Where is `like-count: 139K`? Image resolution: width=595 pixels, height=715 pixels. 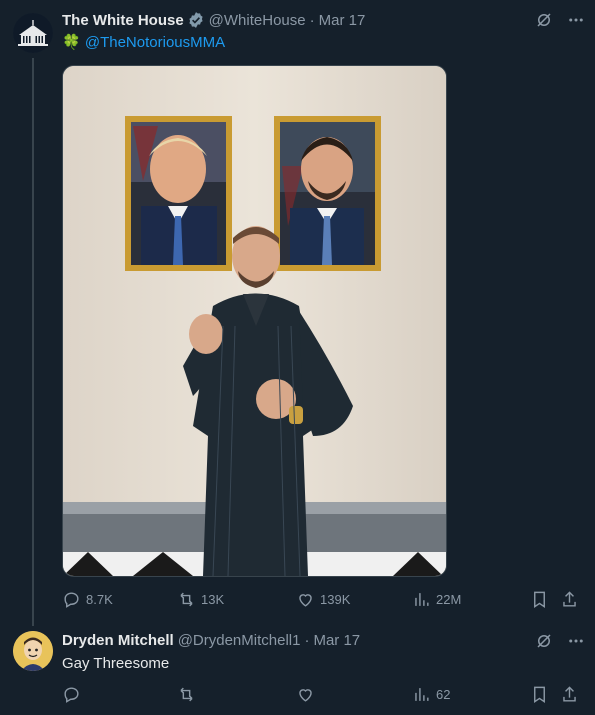 like-count: 139K is located at coordinates (335, 599).